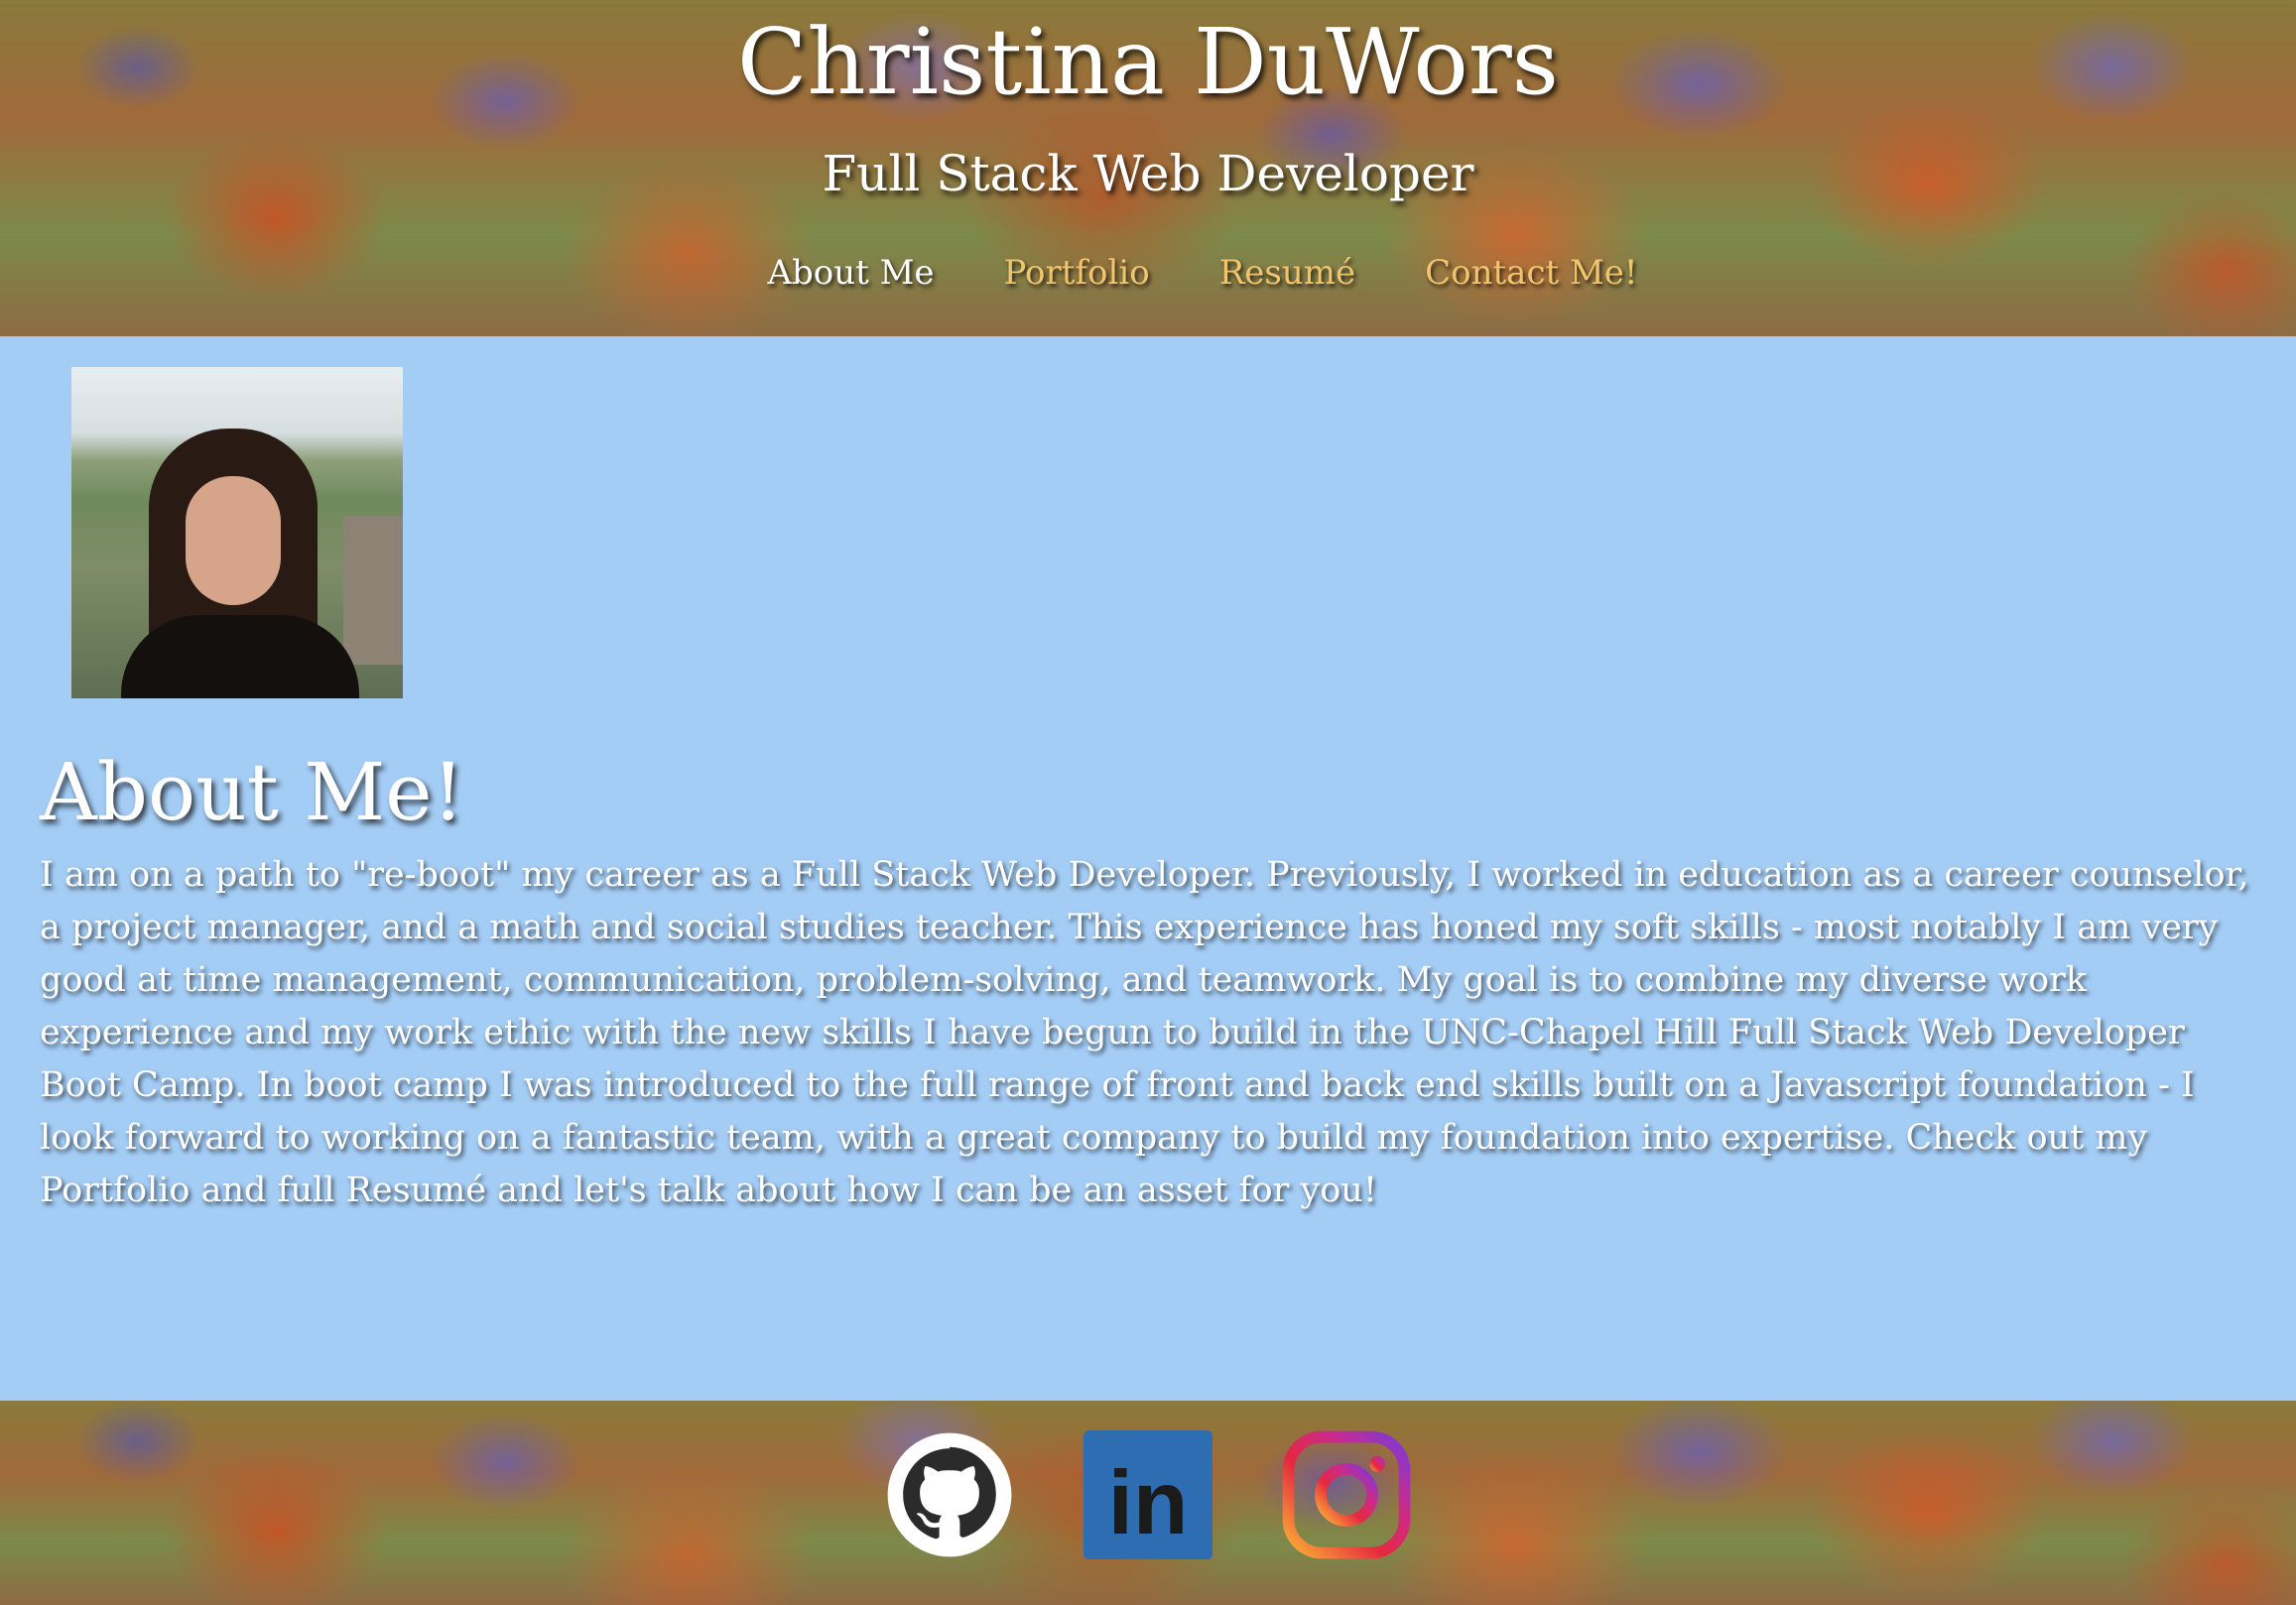 This screenshot has height=1605, width=2296. What do you see at coordinates (252, 792) in the screenshot?
I see `about-heading: About Me!` at bounding box center [252, 792].